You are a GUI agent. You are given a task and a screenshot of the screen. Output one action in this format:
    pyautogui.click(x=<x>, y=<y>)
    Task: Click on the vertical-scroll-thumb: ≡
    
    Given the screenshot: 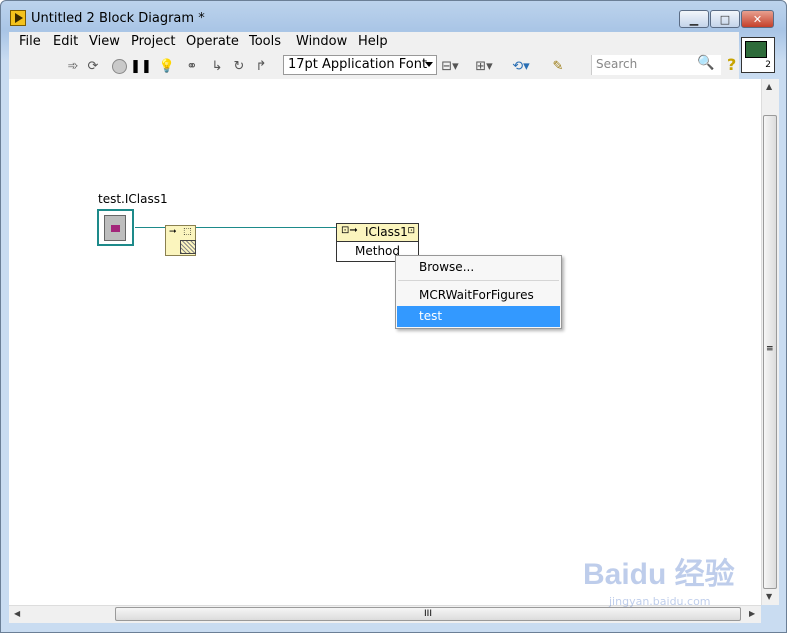 What is the action you would take?
    pyautogui.click(x=770, y=352)
    